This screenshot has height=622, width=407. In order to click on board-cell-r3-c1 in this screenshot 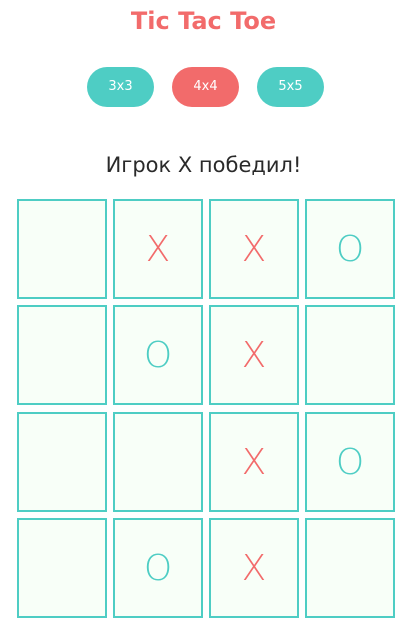, I will do `click(62, 462)`.